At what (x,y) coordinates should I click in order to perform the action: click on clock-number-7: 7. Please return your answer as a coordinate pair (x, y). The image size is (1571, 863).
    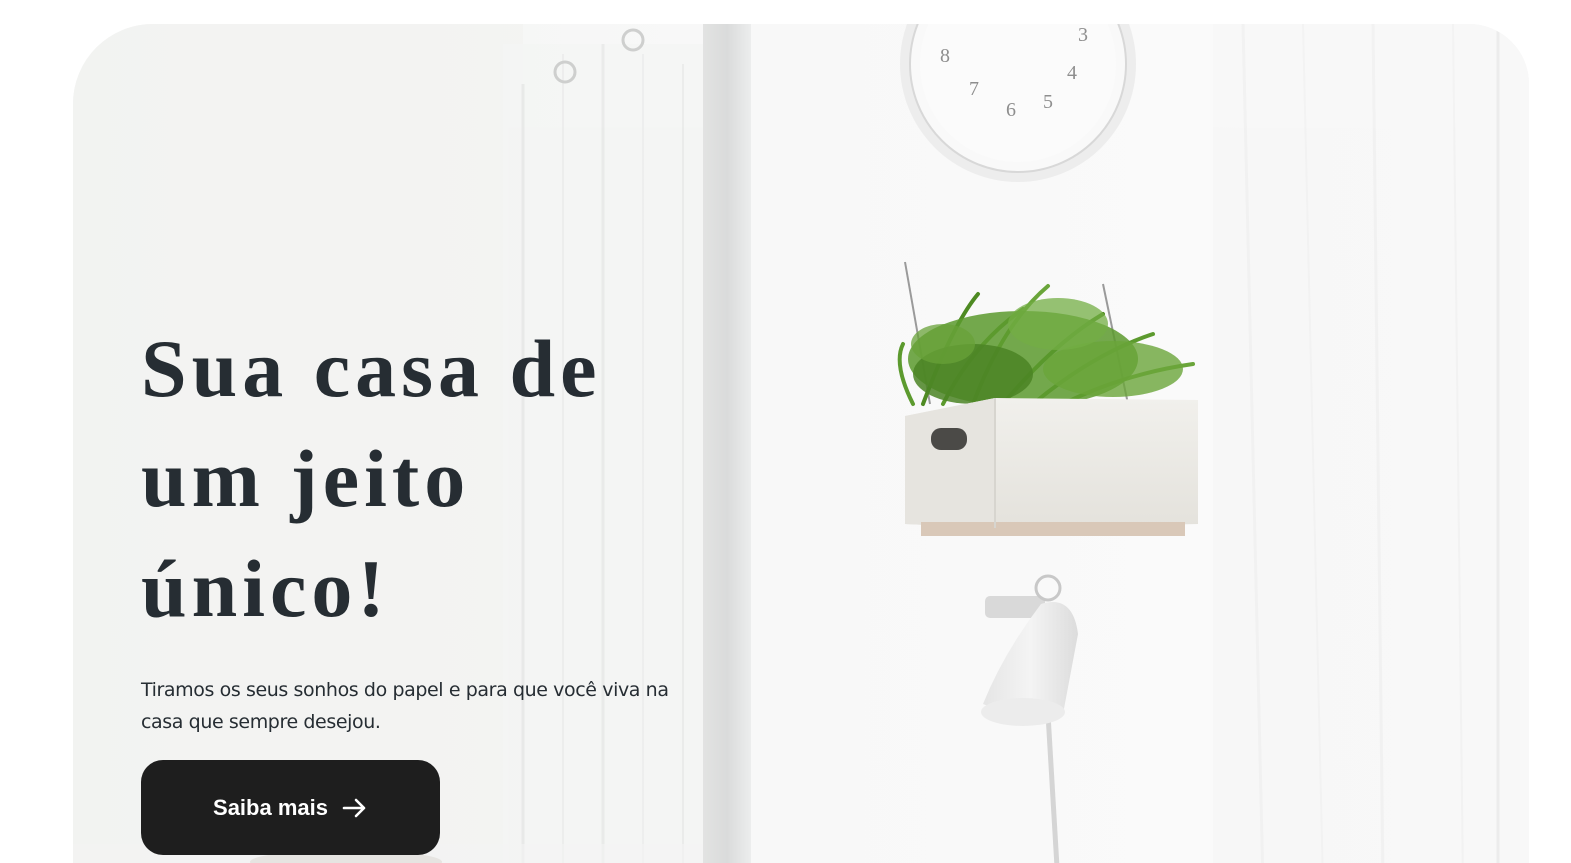
    Looking at the image, I should click on (974, 89).